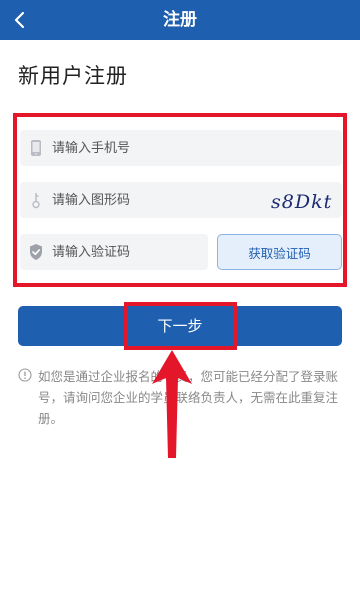 Image resolution: width=360 pixels, height=614 pixels. What do you see at coordinates (152, 148) in the screenshot?
I see `phone-input` at bounding box center [152, 148].